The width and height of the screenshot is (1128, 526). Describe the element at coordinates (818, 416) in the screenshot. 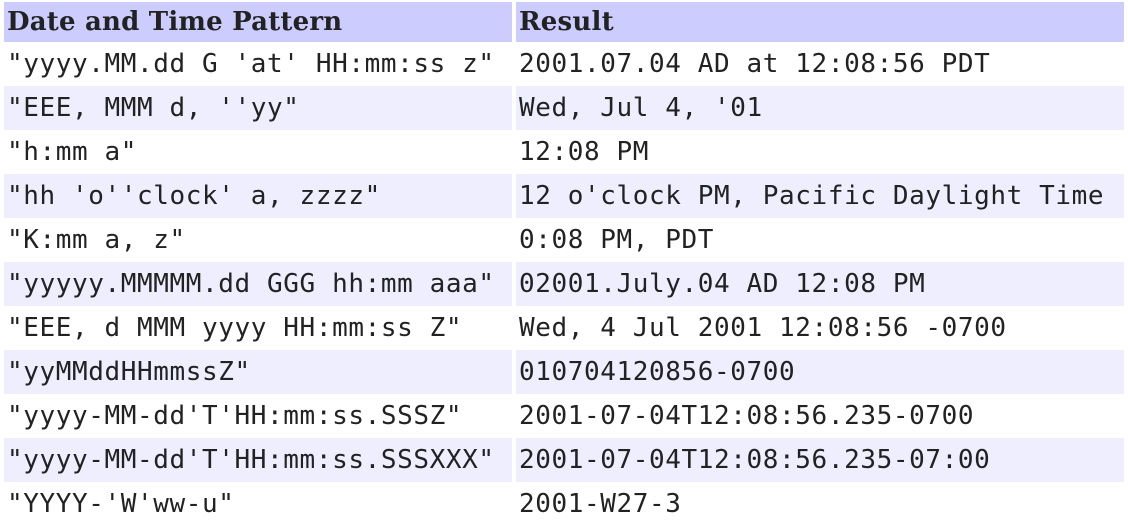

I see `result-cell: 2001-07-04T12:08:56.235-0700` at that location.